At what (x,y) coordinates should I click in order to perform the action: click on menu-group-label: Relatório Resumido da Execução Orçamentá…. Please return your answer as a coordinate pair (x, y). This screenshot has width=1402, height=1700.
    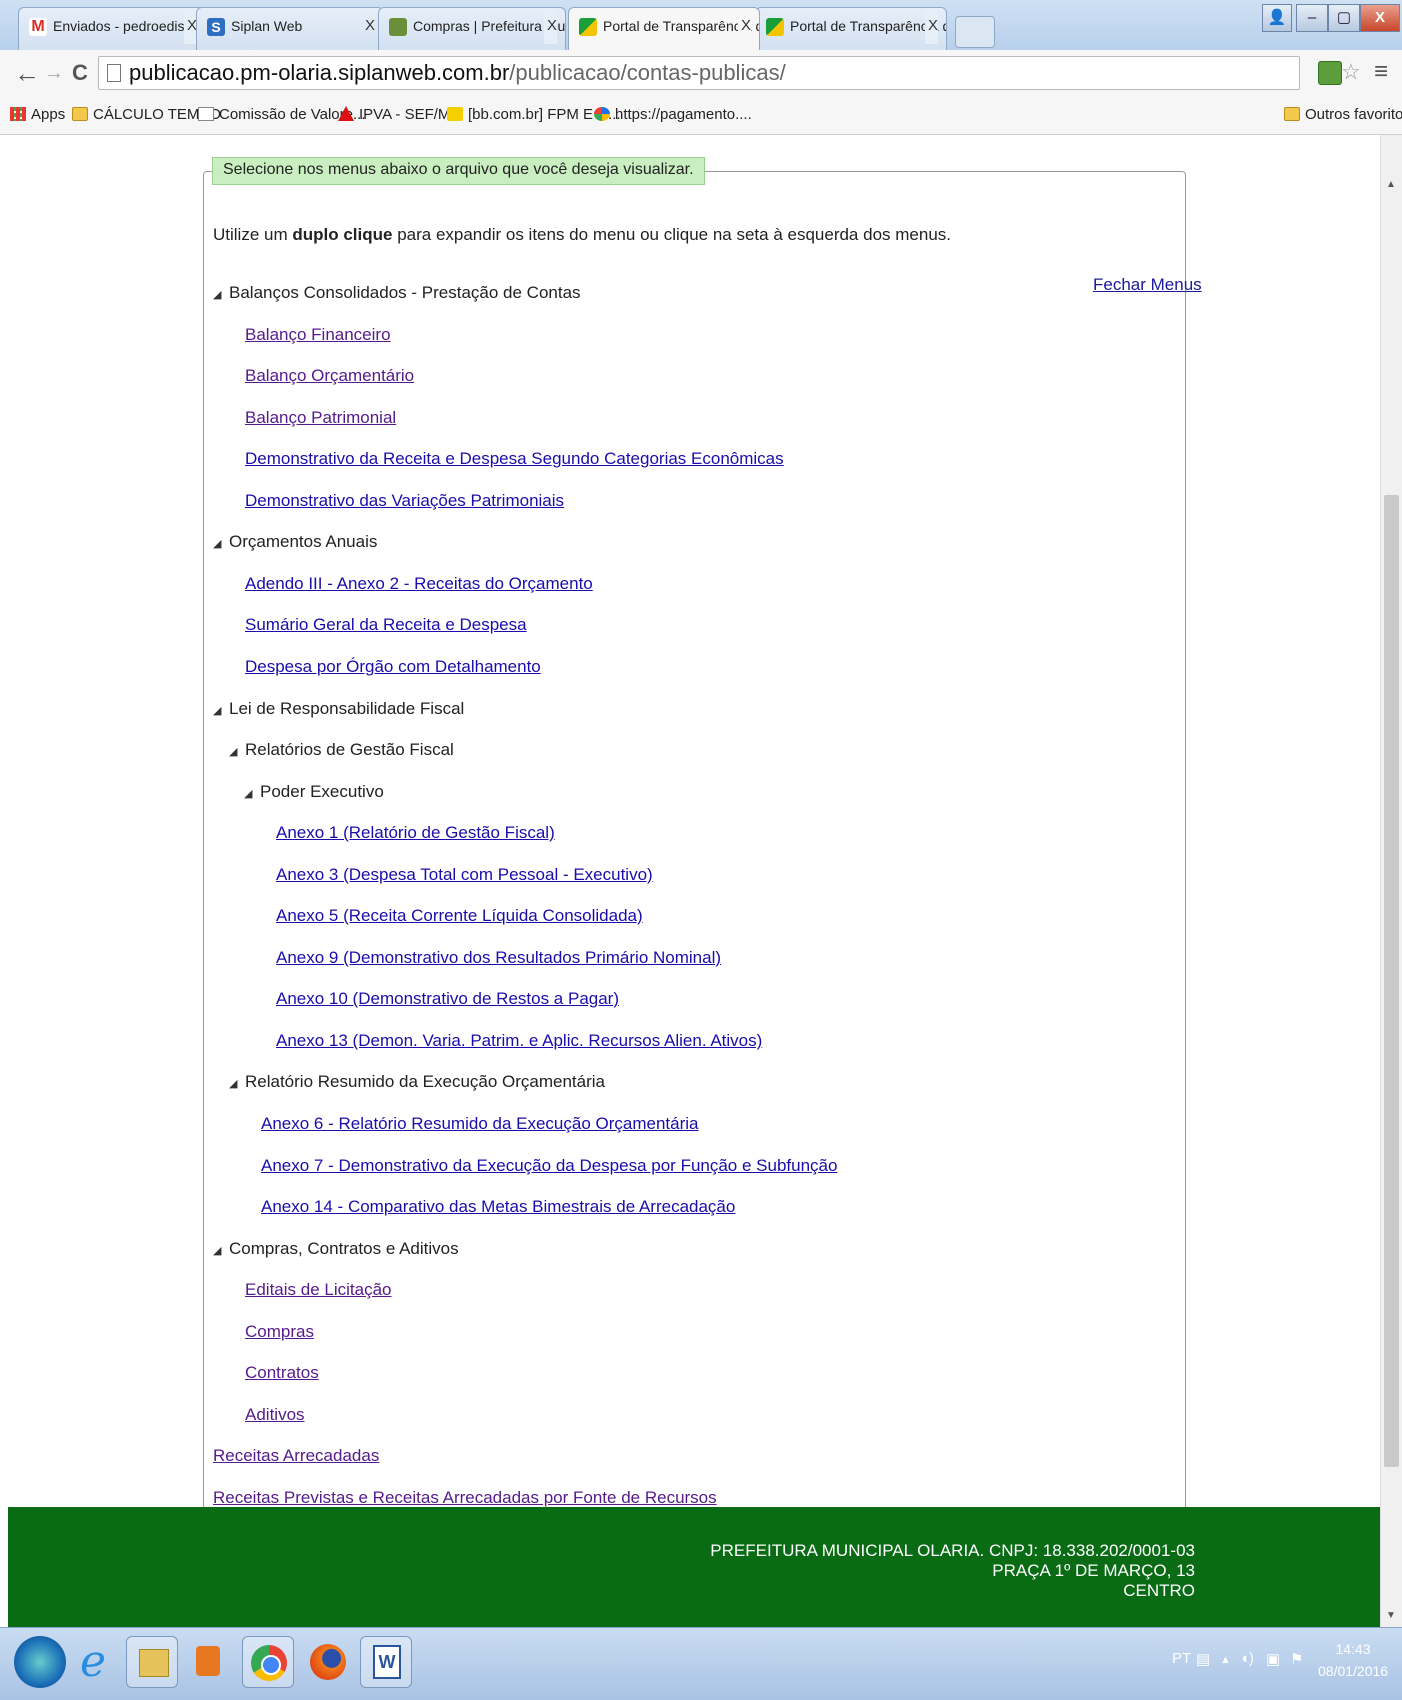
    Looking at the image, I should click on (425, 1081).